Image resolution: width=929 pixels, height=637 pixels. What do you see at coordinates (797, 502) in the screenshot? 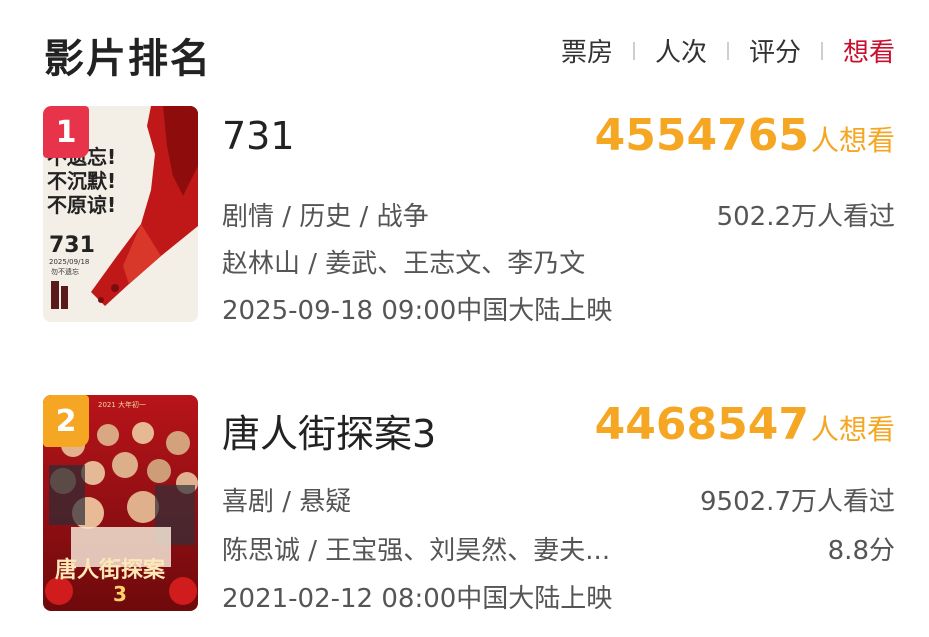
I see `watched-count: 9502.7万人看过` at bounding box center [797, 502].